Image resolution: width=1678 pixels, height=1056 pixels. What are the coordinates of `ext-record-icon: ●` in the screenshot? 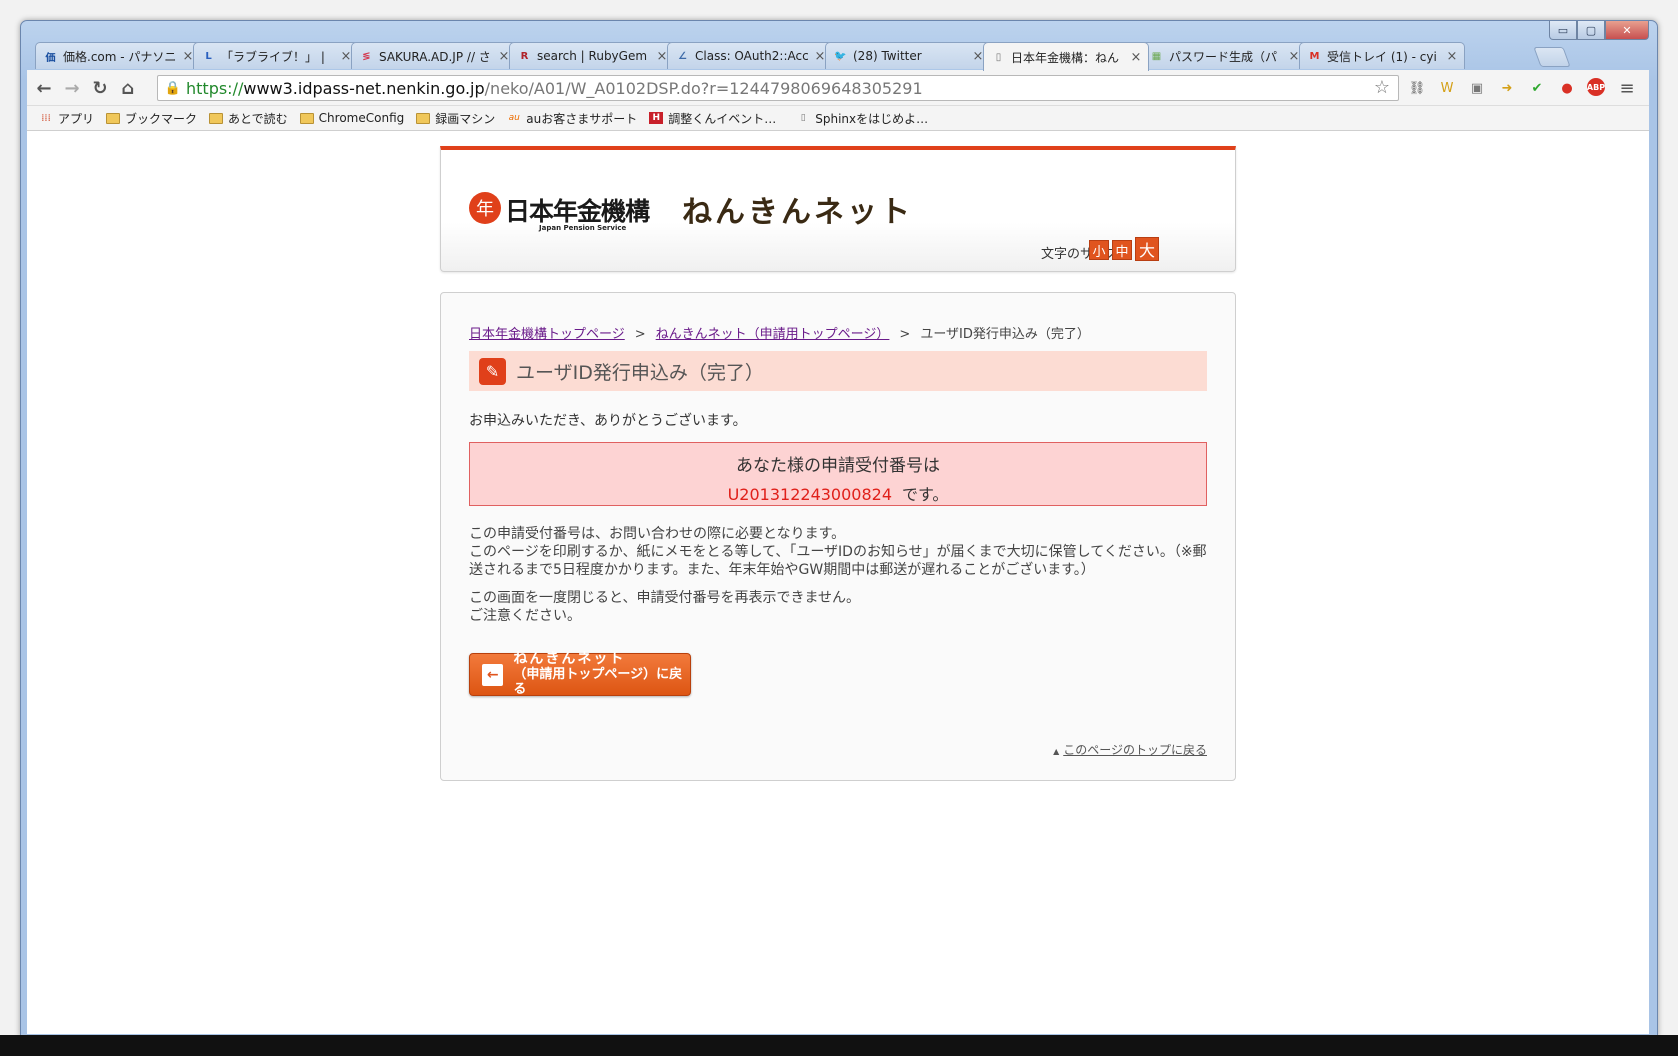 It's located at (1567, 88).